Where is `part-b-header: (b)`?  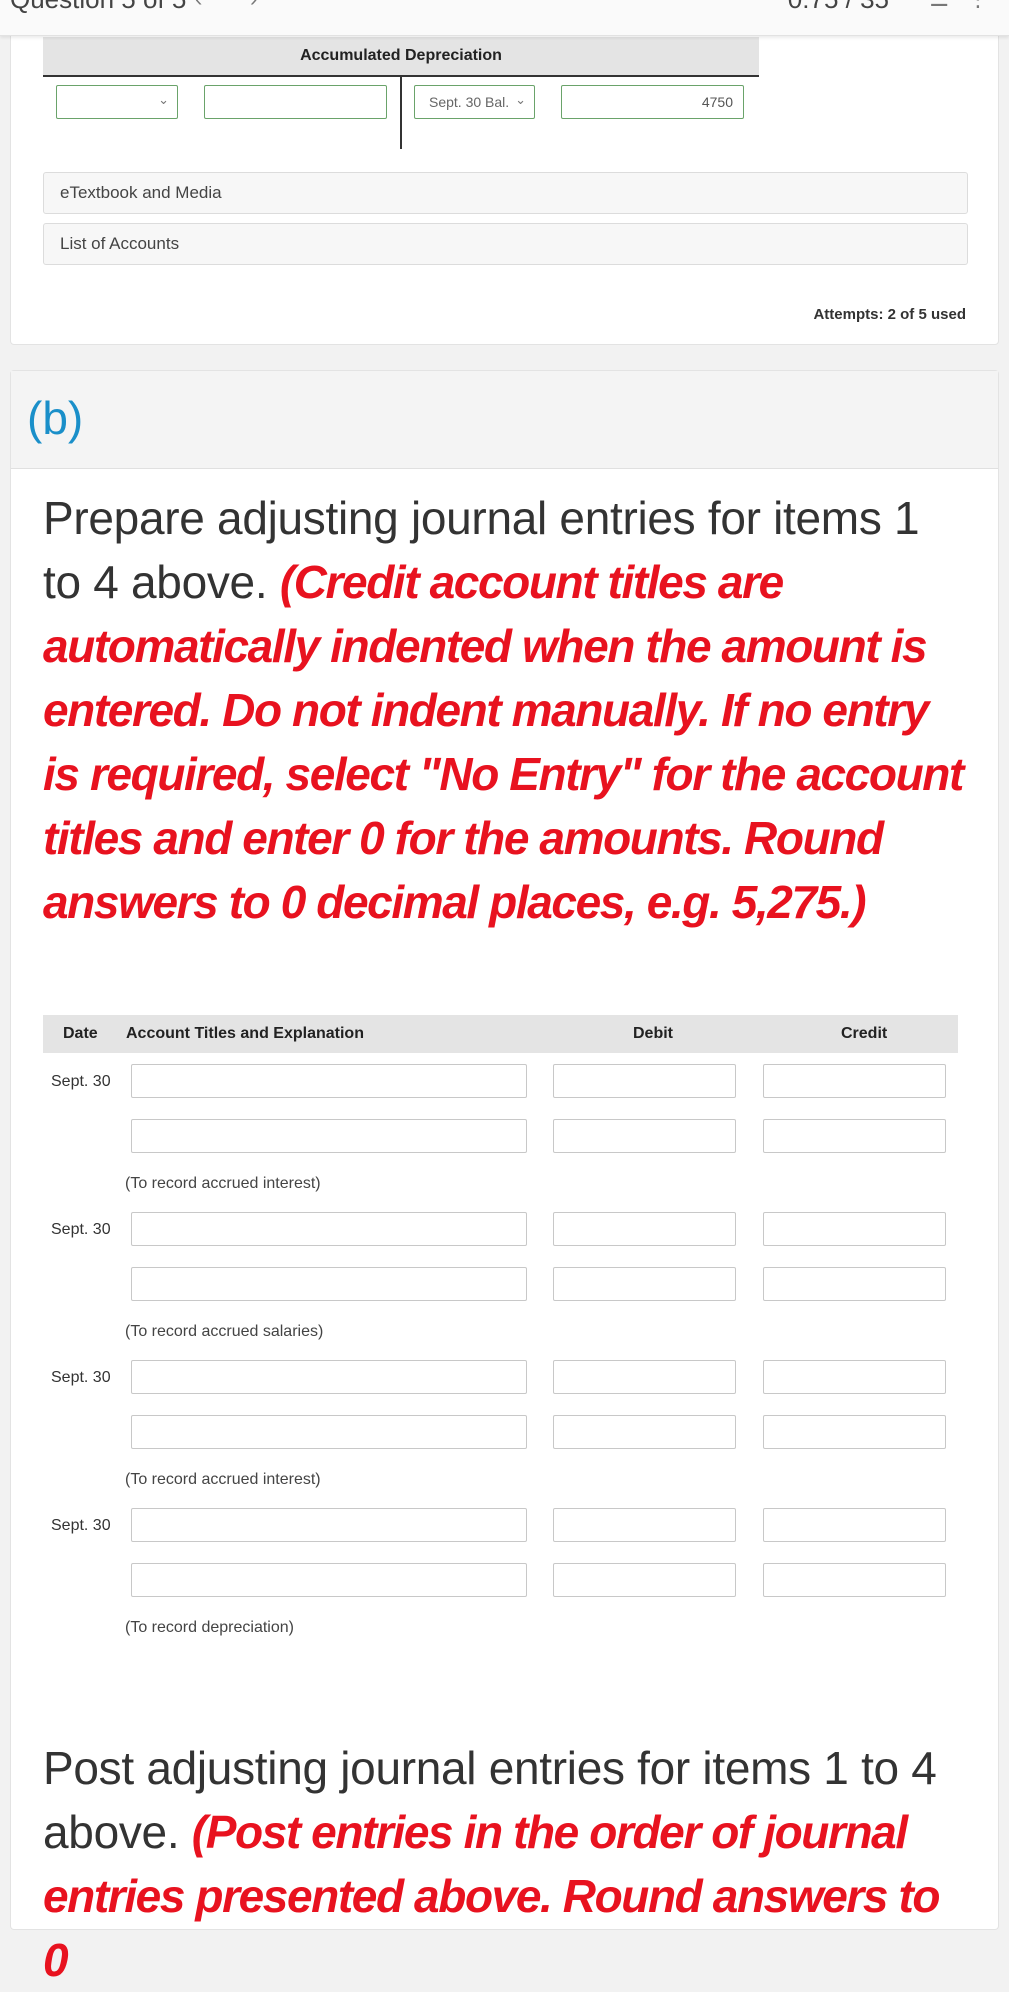 part-b-header: (b) is located at coordinates (504, 420).